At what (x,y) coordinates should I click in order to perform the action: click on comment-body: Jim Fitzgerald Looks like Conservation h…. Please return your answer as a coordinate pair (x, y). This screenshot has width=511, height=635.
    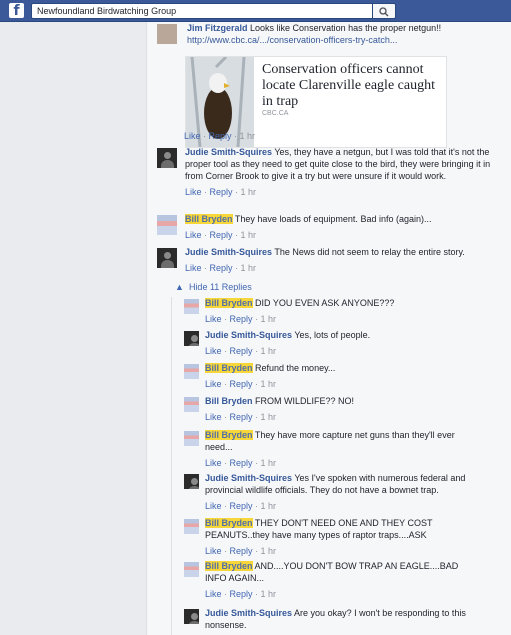
    Looking at the image, I should click on (339, 34).